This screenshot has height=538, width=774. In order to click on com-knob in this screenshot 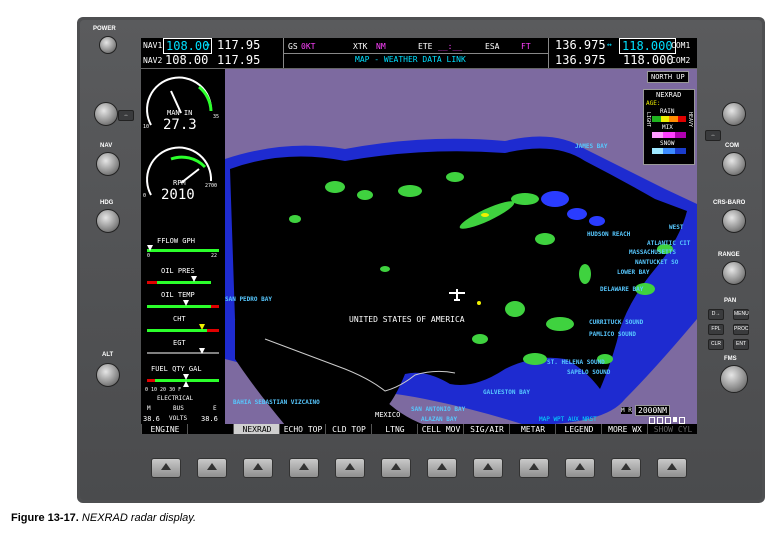, I will do `click(734, 164)`.